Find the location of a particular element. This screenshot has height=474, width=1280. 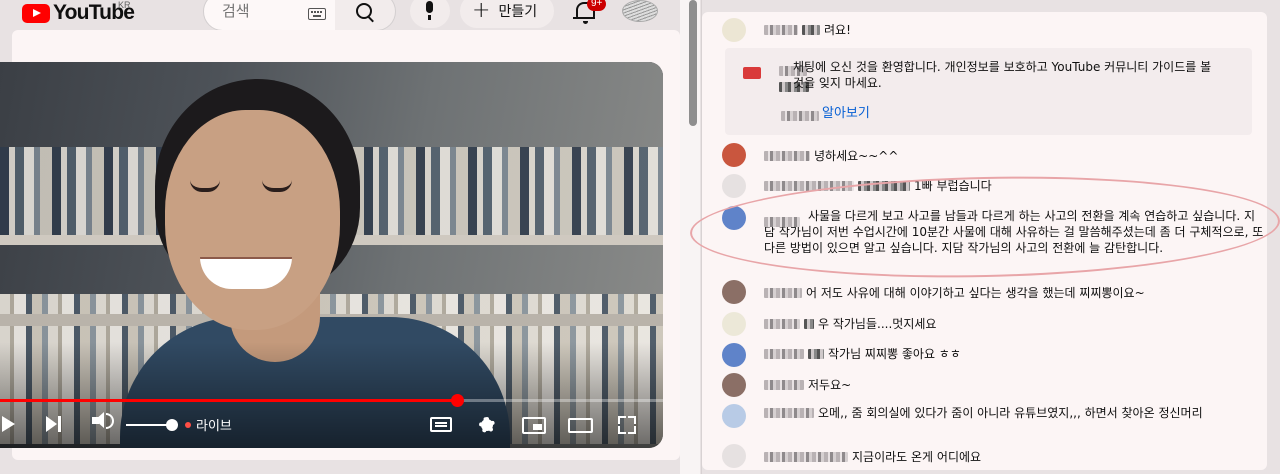

country-code: KR is located at coordinates (124, 5).